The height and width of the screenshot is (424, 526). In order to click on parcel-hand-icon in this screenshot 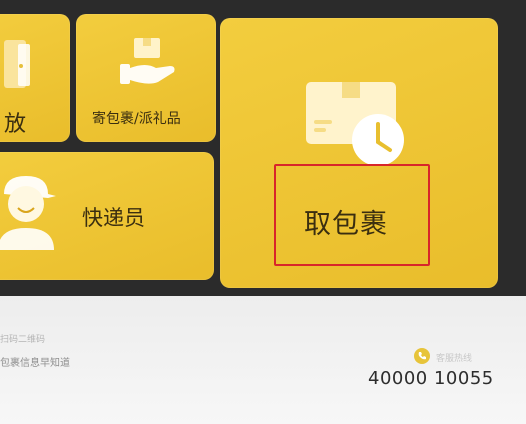, I will do `click(147, 61)`.